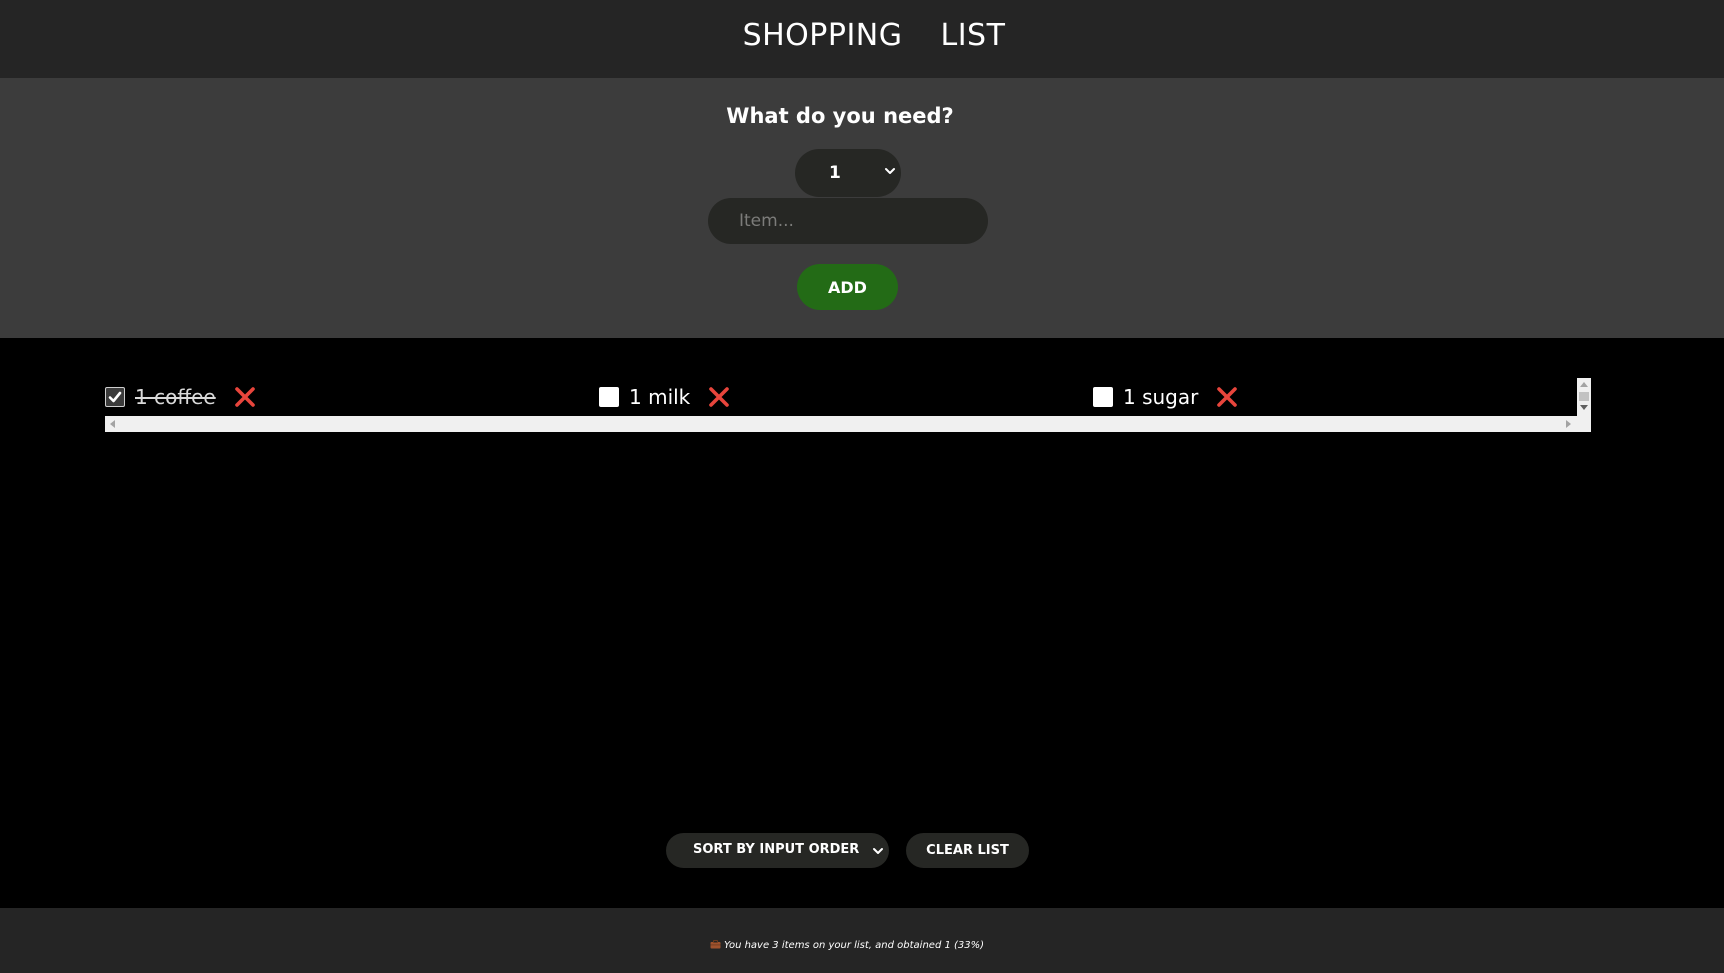 Image resolution: width=1724 pixels, height=973 pixels. I want to click on clear-list-button: CLEAR LIST, so click(967, 850).